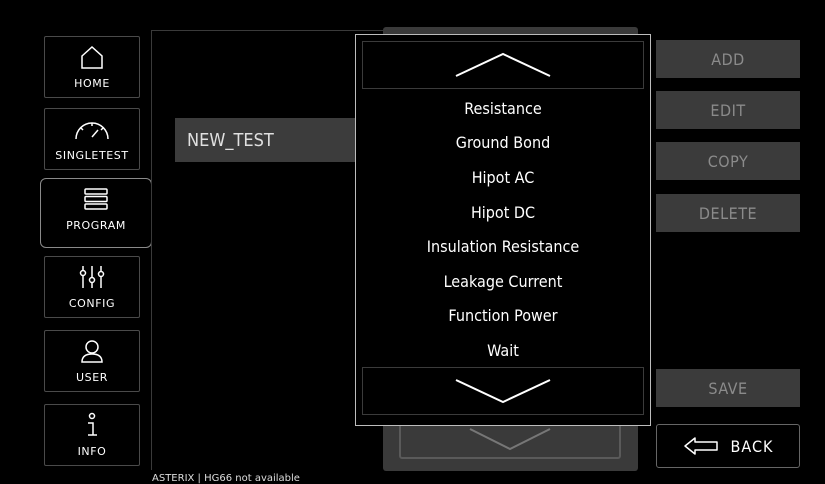  Describe the element at coordinates (728, 388) in the screenshot. I see `save-button: SAVE` at that location.